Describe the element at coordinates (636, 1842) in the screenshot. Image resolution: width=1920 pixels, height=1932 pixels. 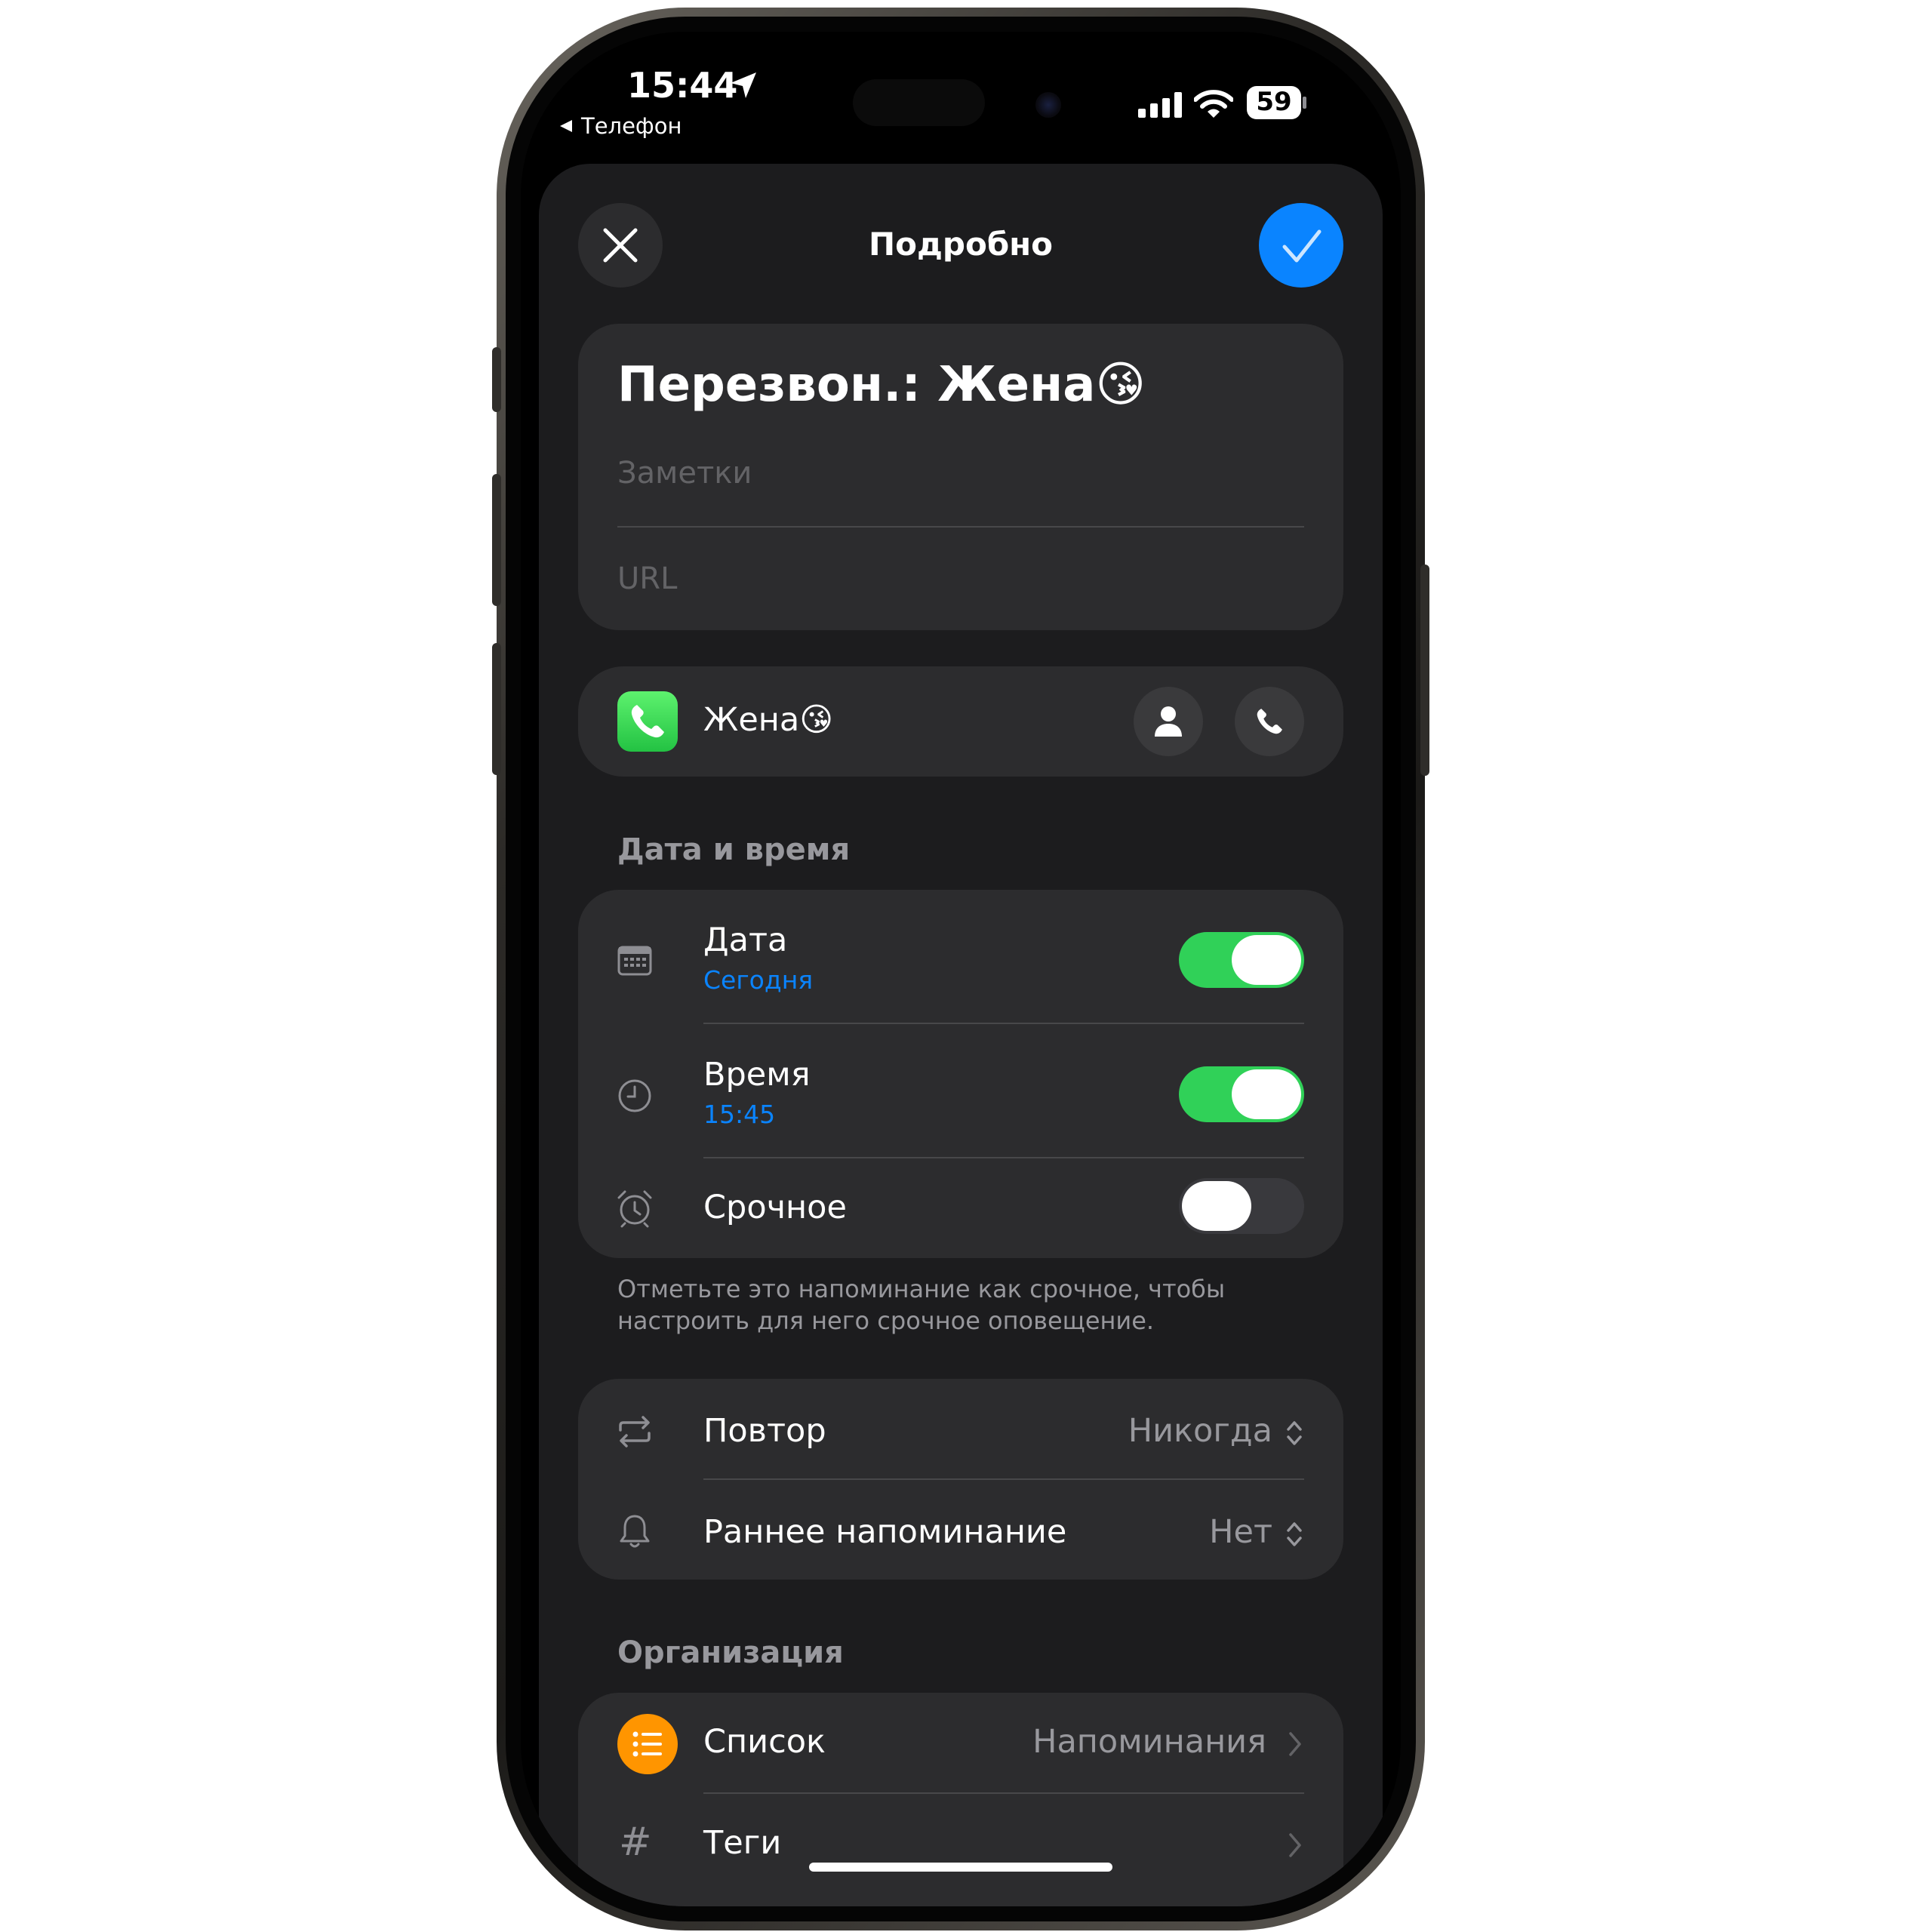
I see `hashtag-icon: #` at that location.